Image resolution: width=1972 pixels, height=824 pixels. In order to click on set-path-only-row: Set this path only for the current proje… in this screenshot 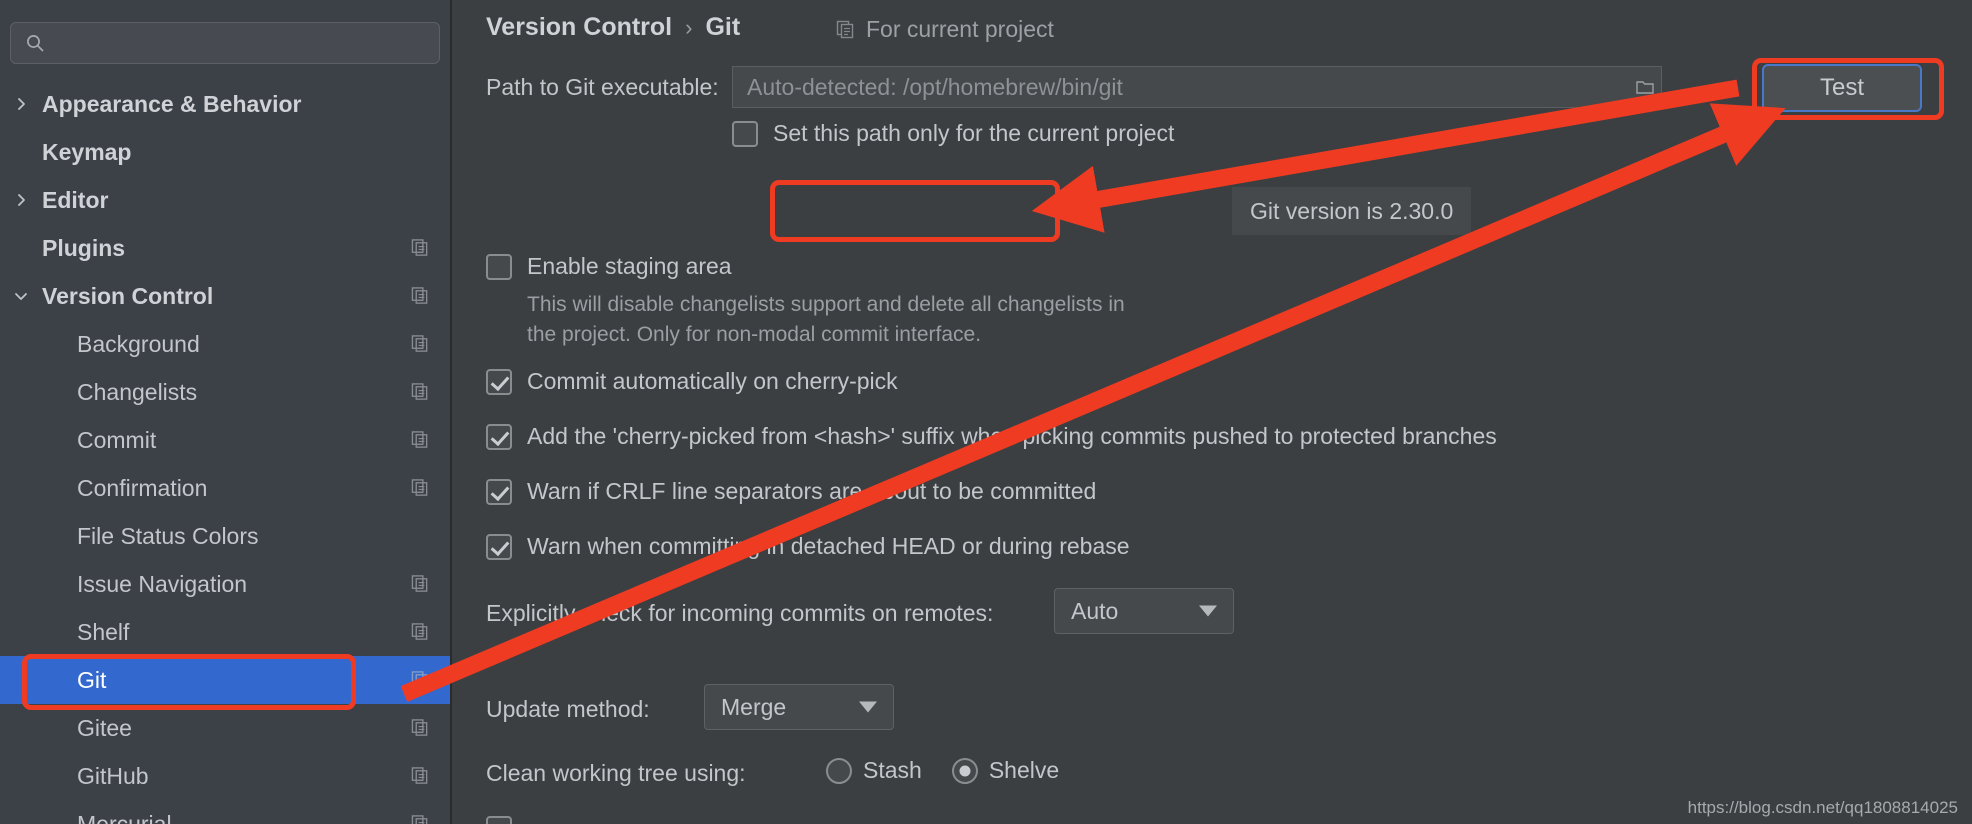, I will do `click(953, 133)`.